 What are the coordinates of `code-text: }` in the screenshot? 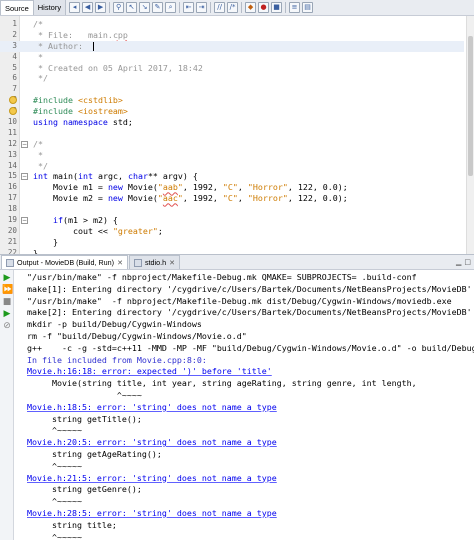 It's located at (45, 241).